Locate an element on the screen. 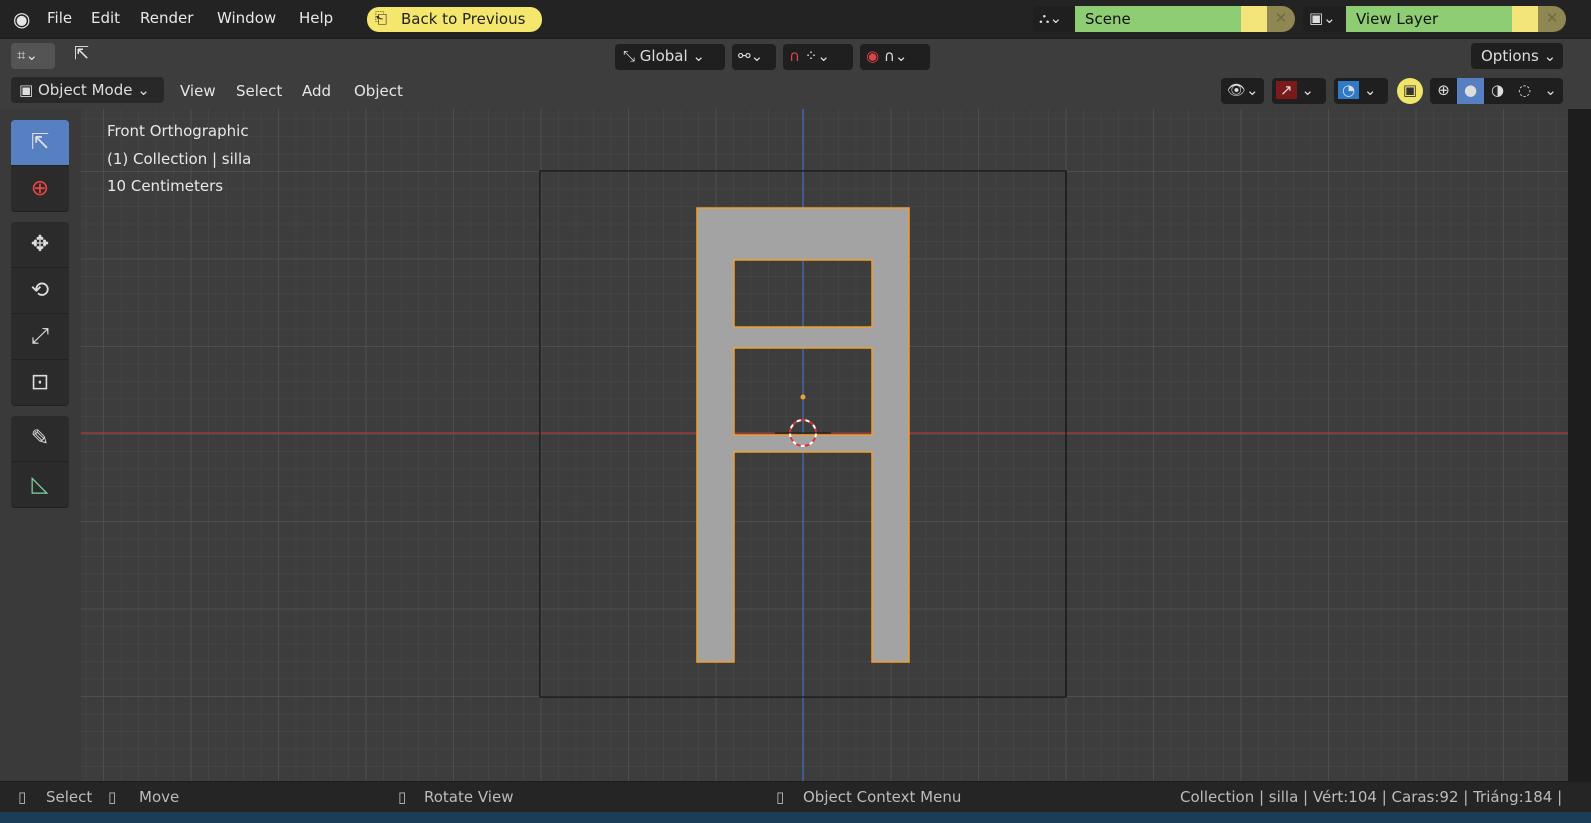  rotate-tool: ⟲ is located at coordinates (40, 291).